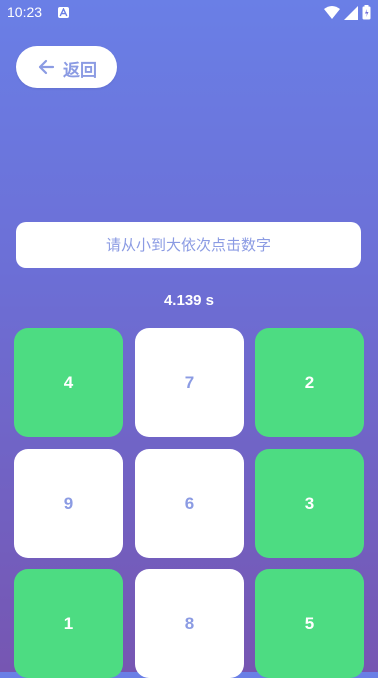  I want to click on number-tile: 6, so click(189, 503).